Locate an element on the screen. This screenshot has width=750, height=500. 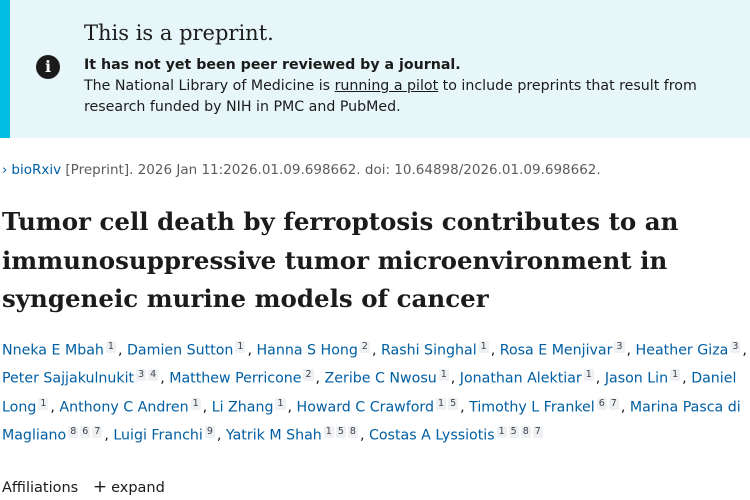
affiliation-ref: 9 is located at coordinates (209, 431).